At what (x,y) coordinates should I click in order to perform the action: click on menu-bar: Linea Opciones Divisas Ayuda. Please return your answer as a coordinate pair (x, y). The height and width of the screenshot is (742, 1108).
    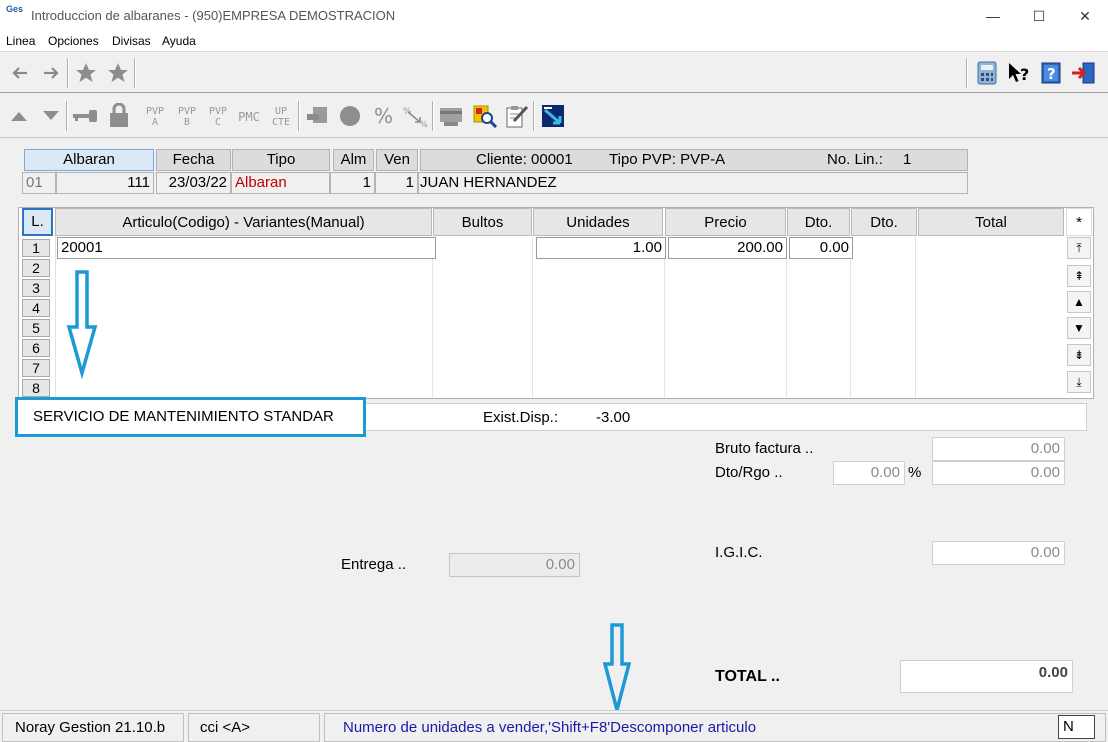
    Looking at the image, I should click on (554, 42).